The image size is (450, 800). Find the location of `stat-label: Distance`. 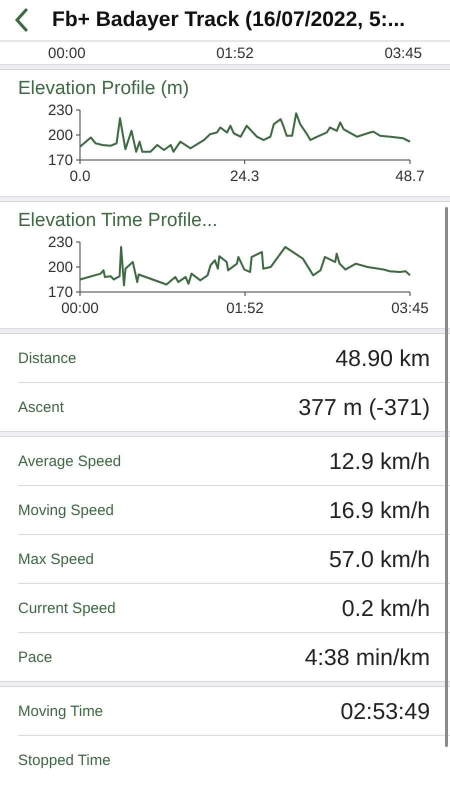

stat-label: Distance is located at coordinates (47, 358).